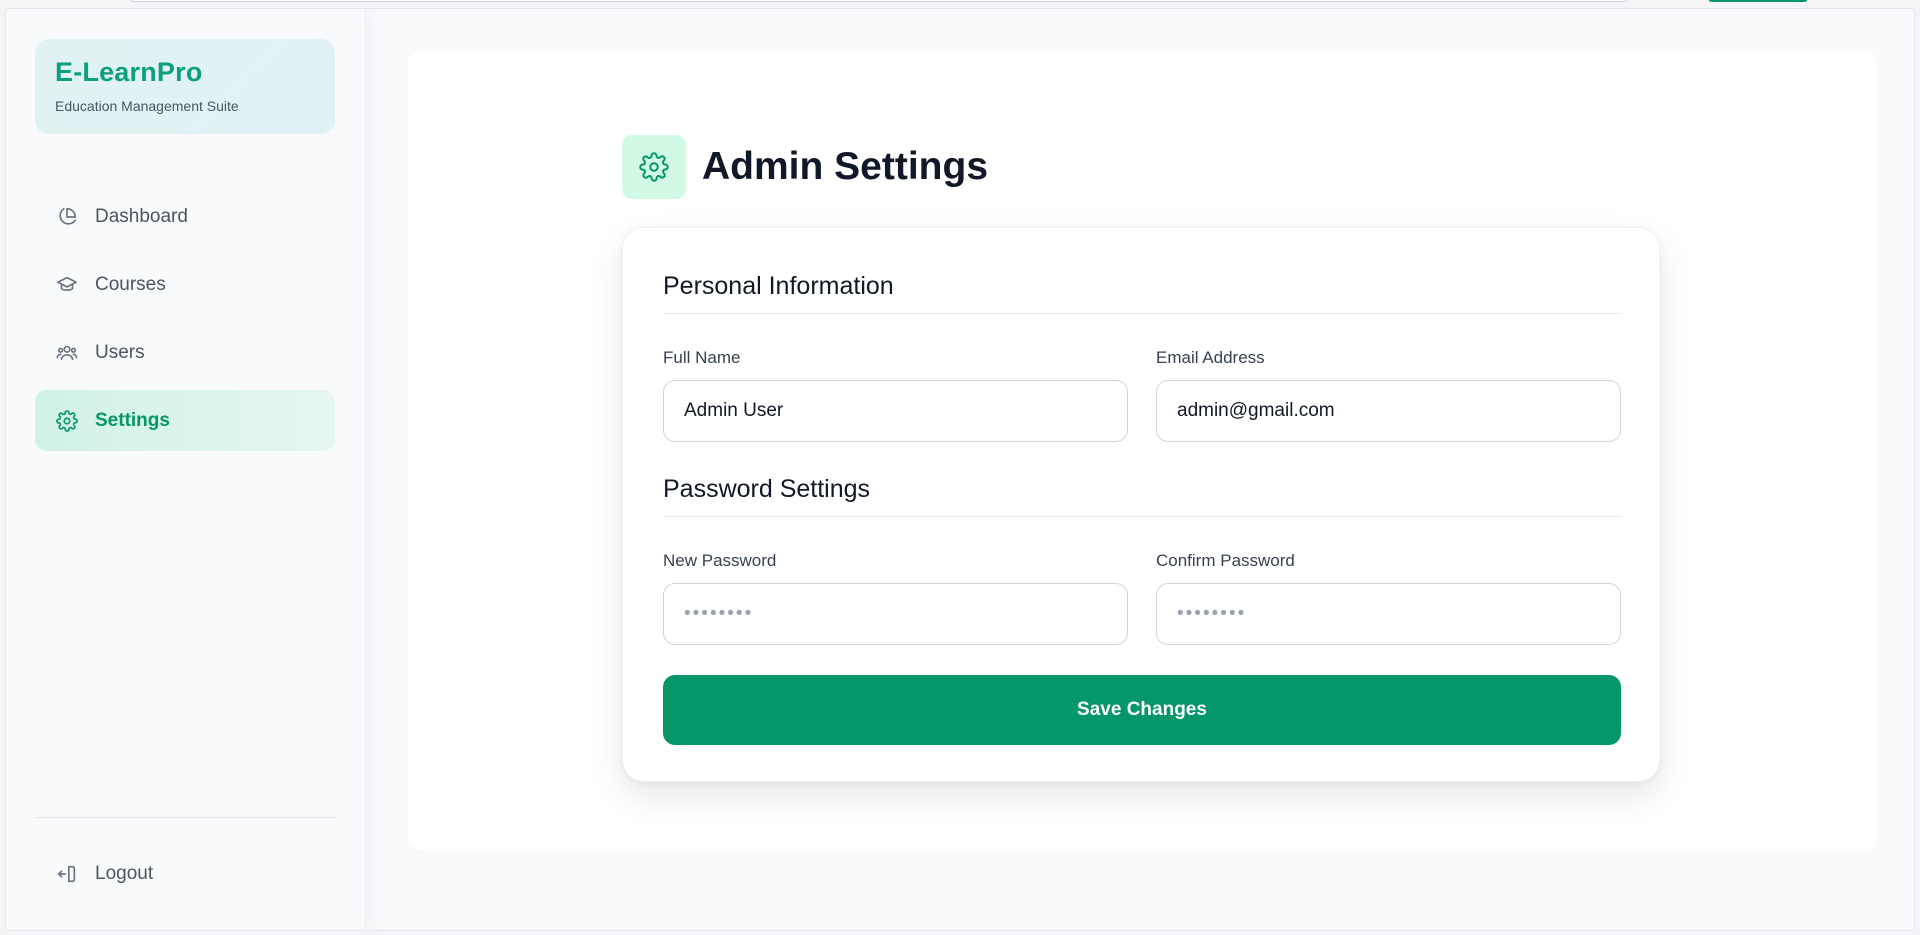 This screenshot has height=935, width=1920. Describe the element at coordinates (124, 873) in the screenshot. I see `logout-label: Logout` at that location.